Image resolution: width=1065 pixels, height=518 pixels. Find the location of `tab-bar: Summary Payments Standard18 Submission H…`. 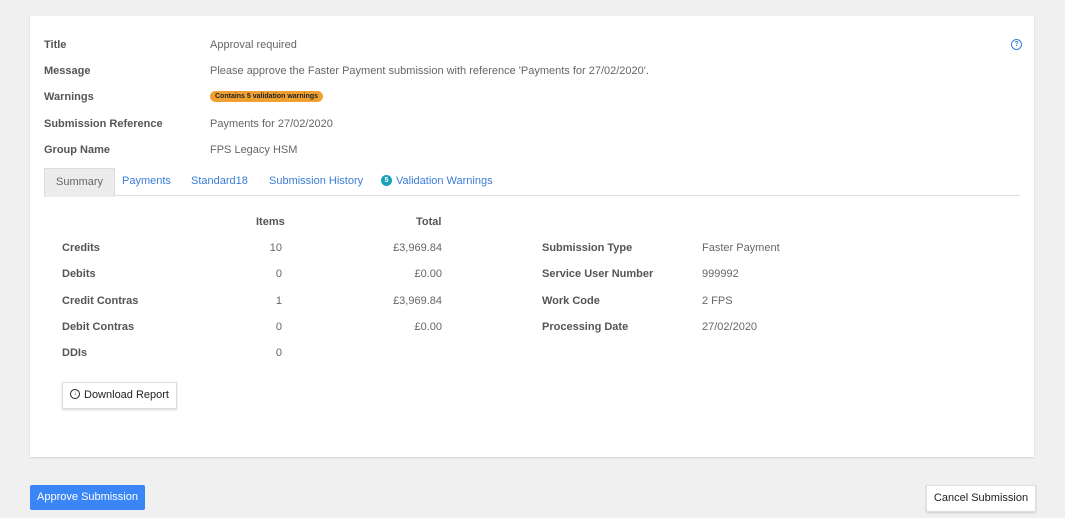

tab-bar: Summary Payments Standard18 Submission H… is located at coordinates (532, 182).